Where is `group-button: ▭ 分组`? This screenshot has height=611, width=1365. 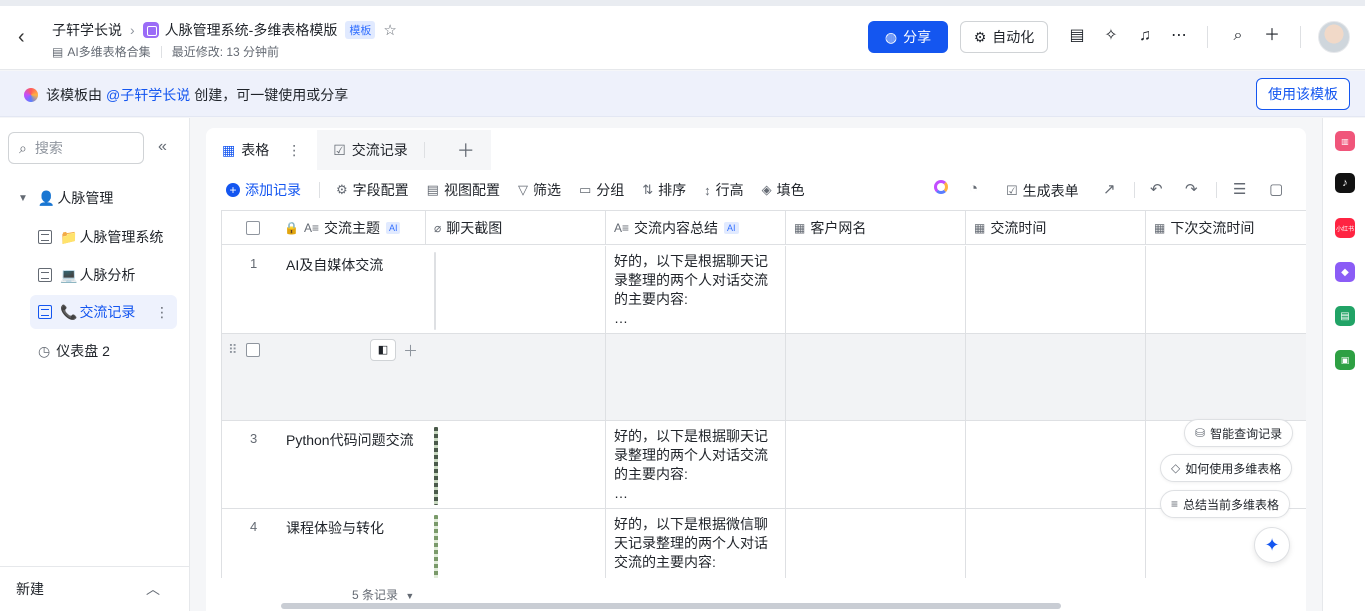
group-button: ▭ 分组 is located at coordinates (601, 190).